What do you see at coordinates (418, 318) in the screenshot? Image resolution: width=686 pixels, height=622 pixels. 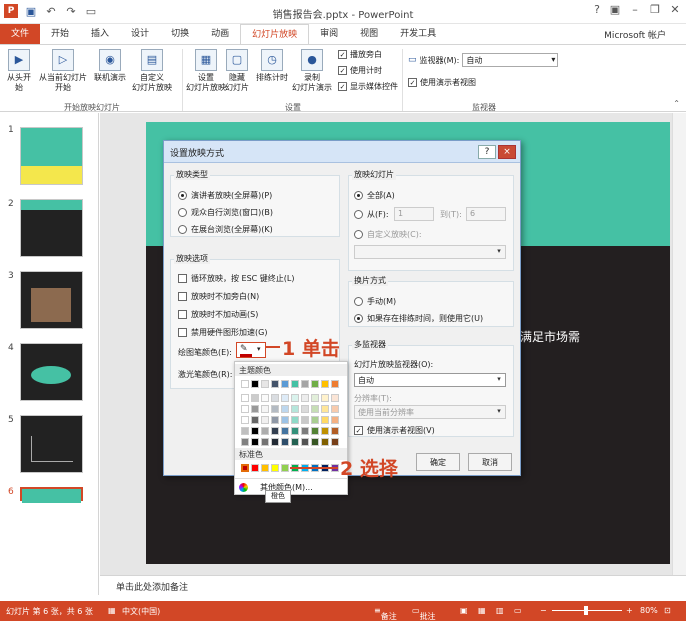 I see `use-timings-radio: 如果存在排练时间，则使用它(U)` at bounding box center [418, 318].